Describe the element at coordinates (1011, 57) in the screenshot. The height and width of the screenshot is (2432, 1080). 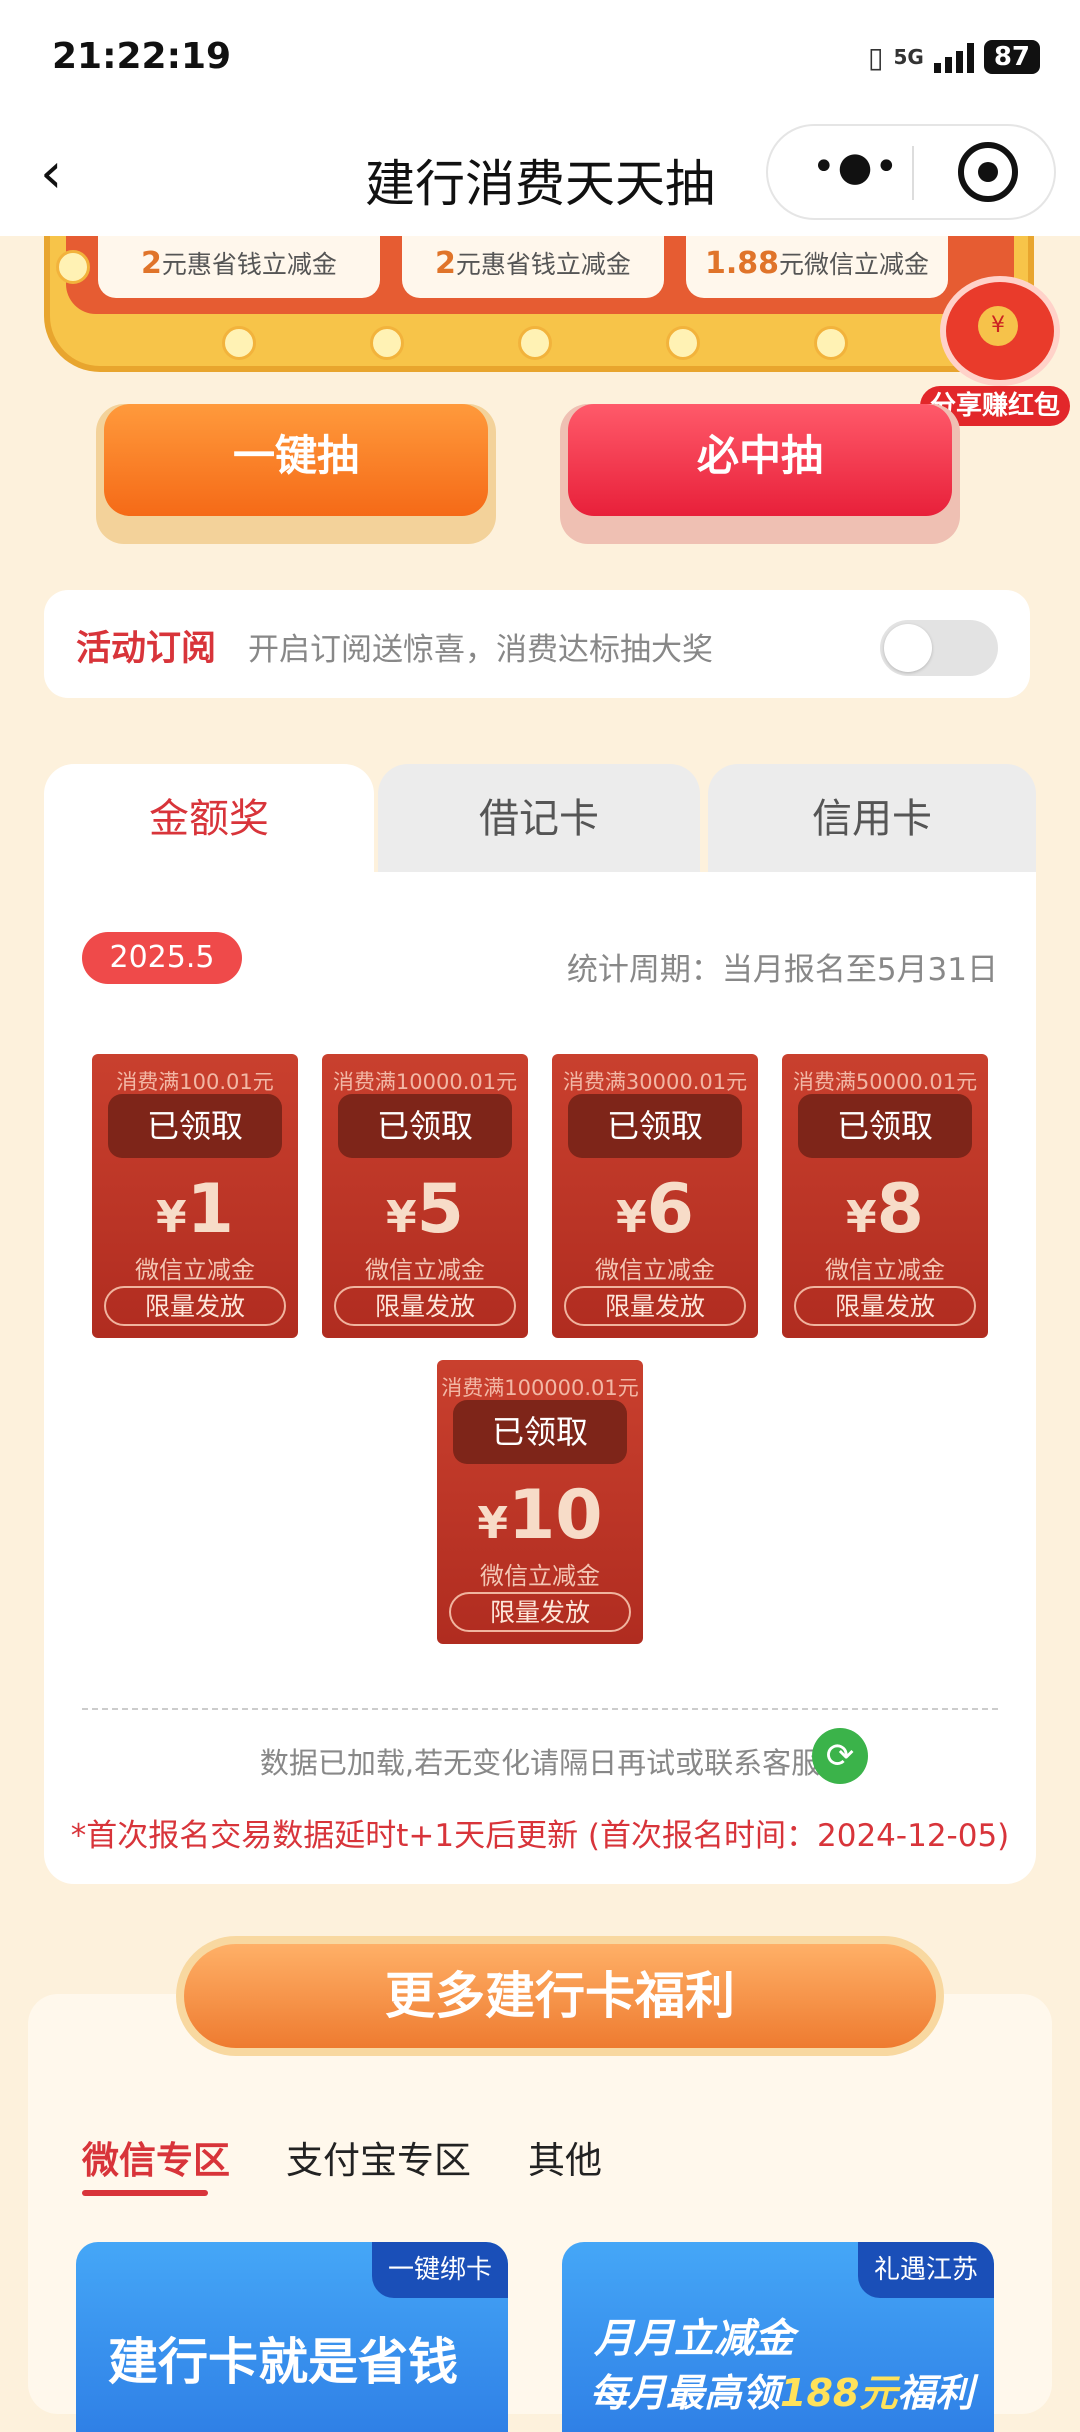
I see `battery-icon: 87` at that location.